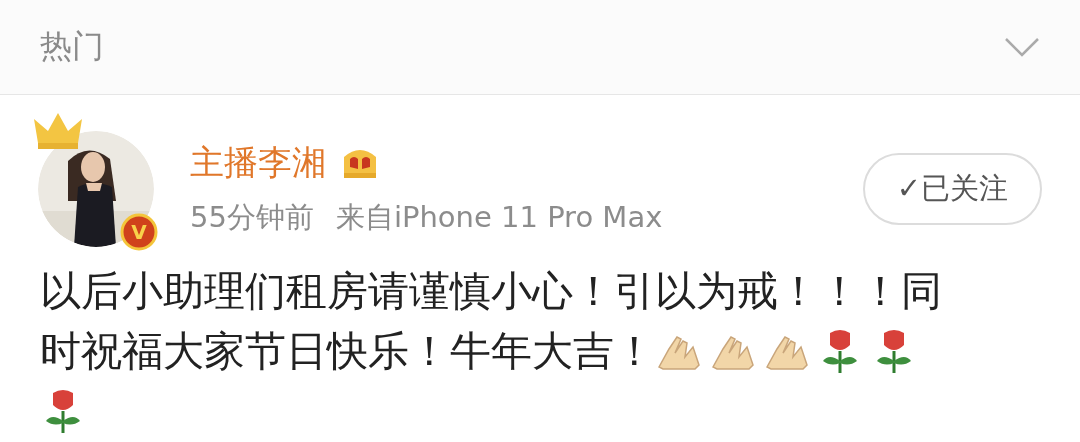 The height and width of the screenshot is (442, 1080). Describe the element at coordinates (72, 46) in the screenshot. I see `section-title: 热门` at that location.